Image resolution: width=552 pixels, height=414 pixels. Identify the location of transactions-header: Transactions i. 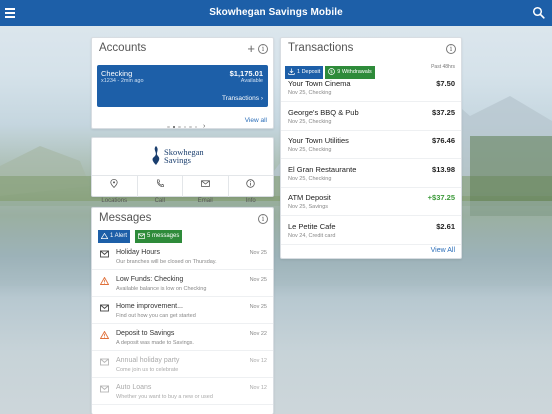
(371, 49).